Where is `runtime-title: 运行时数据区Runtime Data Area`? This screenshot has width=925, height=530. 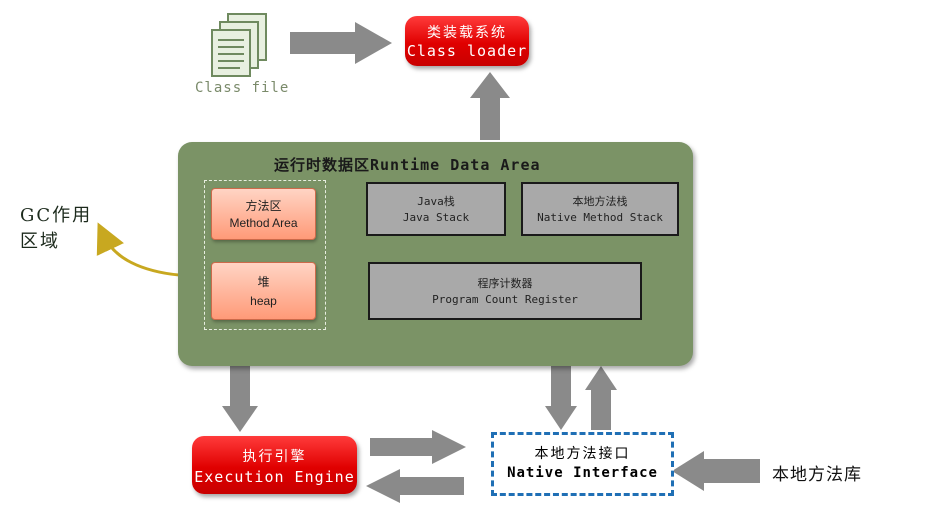
runtime-title: 运行时数据区Runtime Data Area is located at coordinates (407, 165).